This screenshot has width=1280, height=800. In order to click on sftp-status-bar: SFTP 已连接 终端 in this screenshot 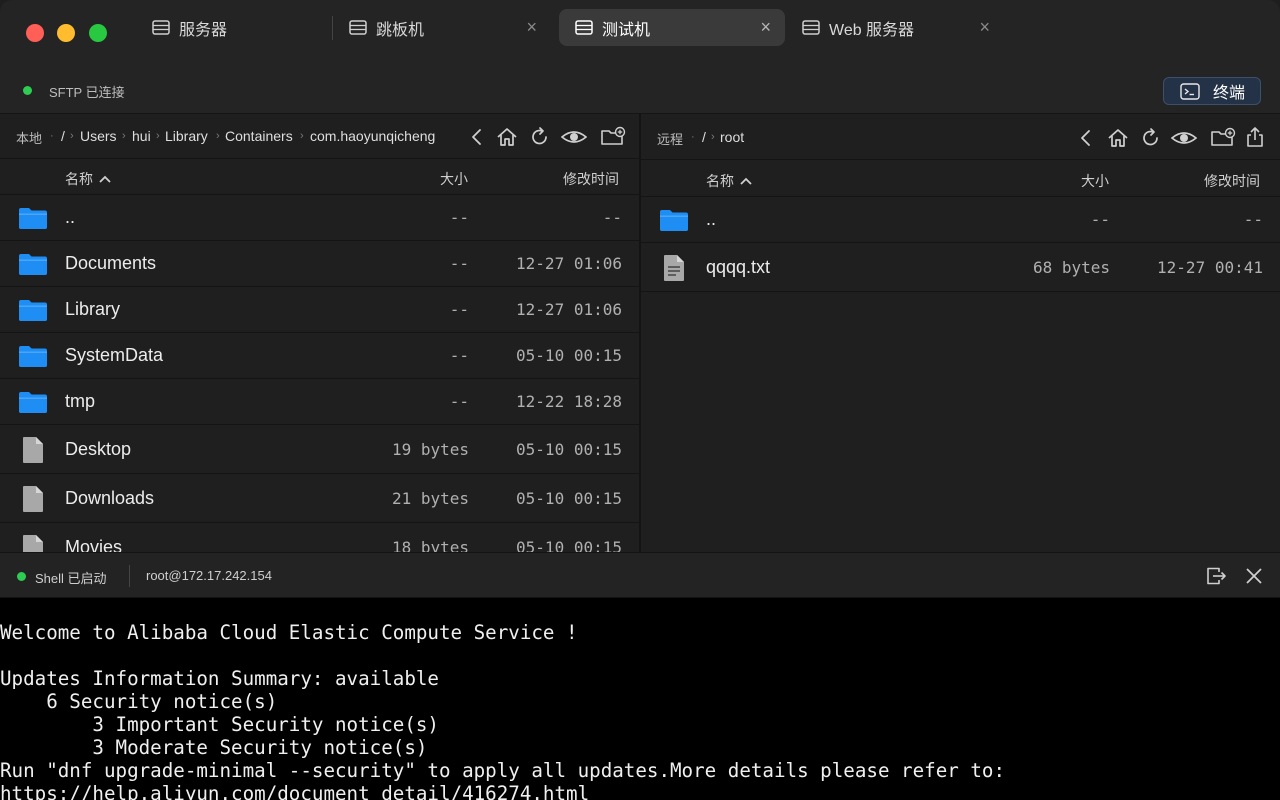, I will do `click(640, 89)`.